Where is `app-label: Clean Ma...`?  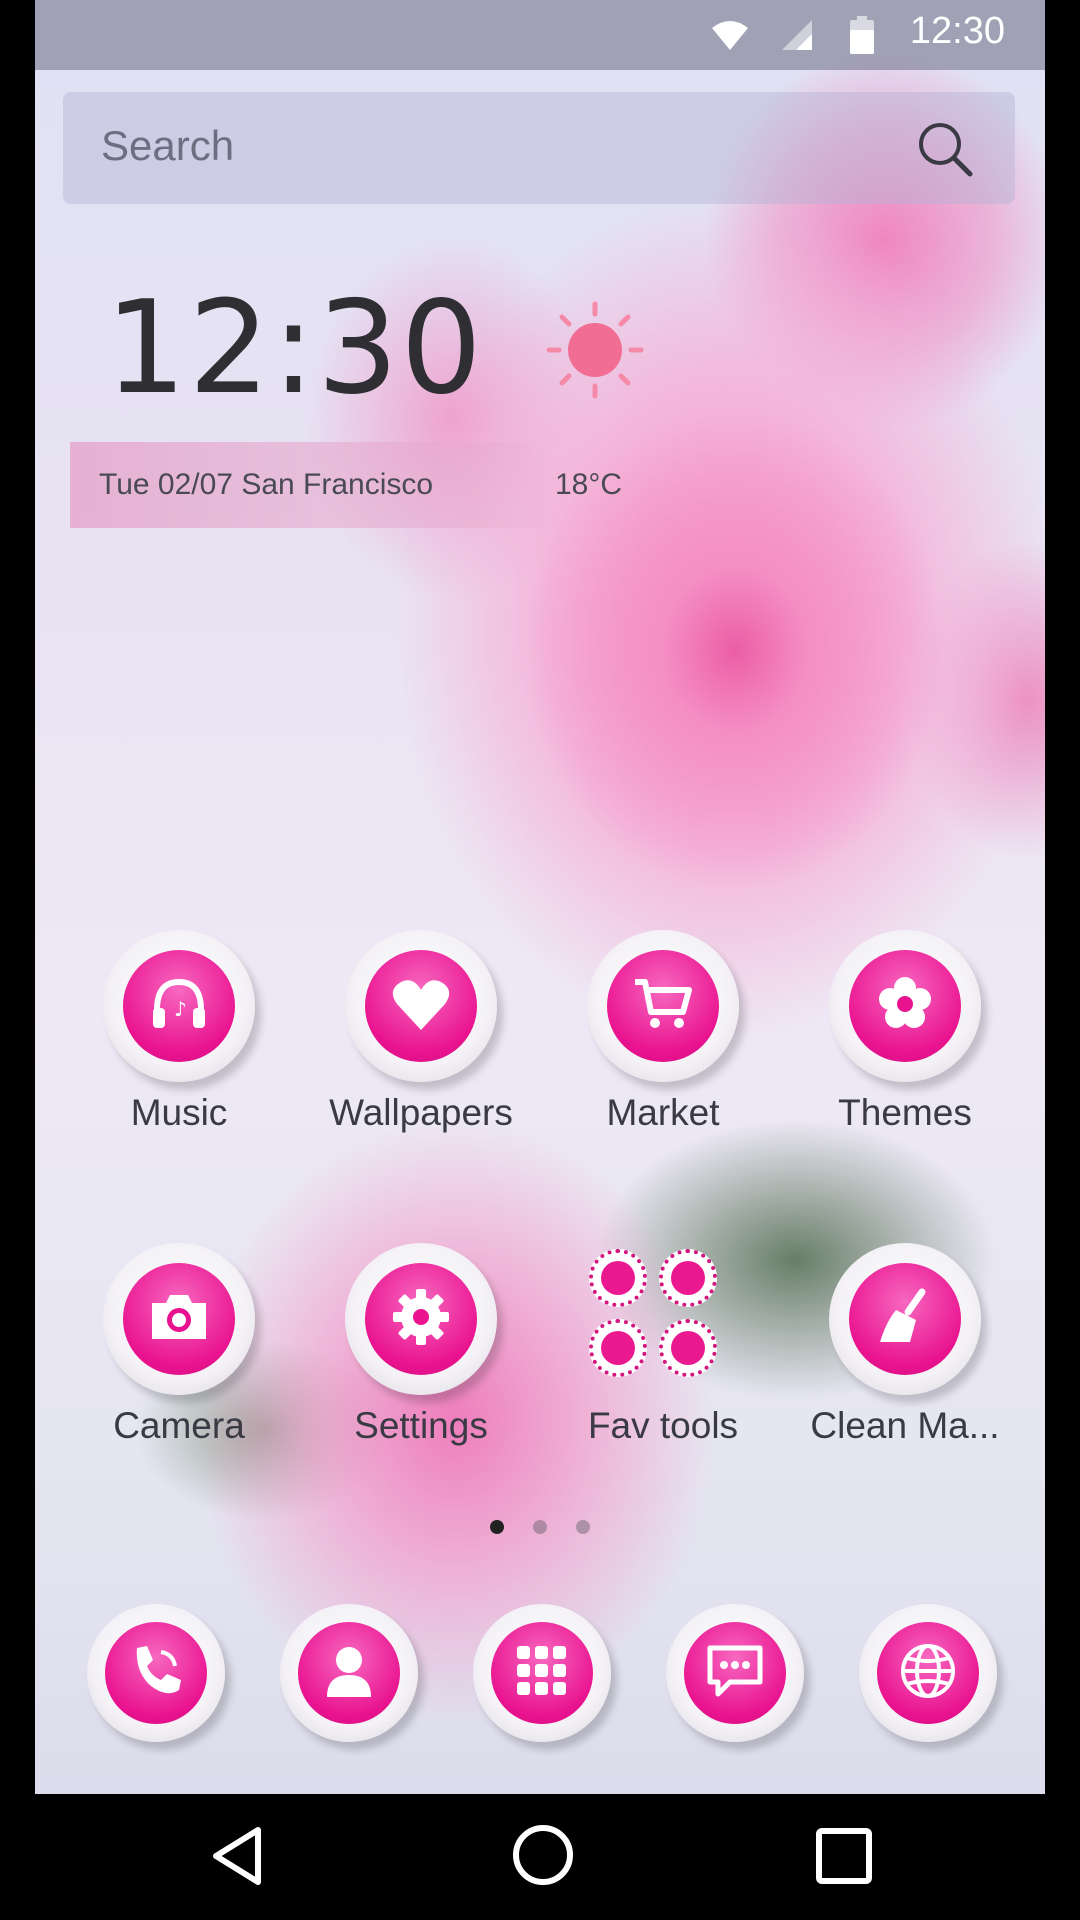 app-label: Clean Ma... is located at coordinates (905, 1425).